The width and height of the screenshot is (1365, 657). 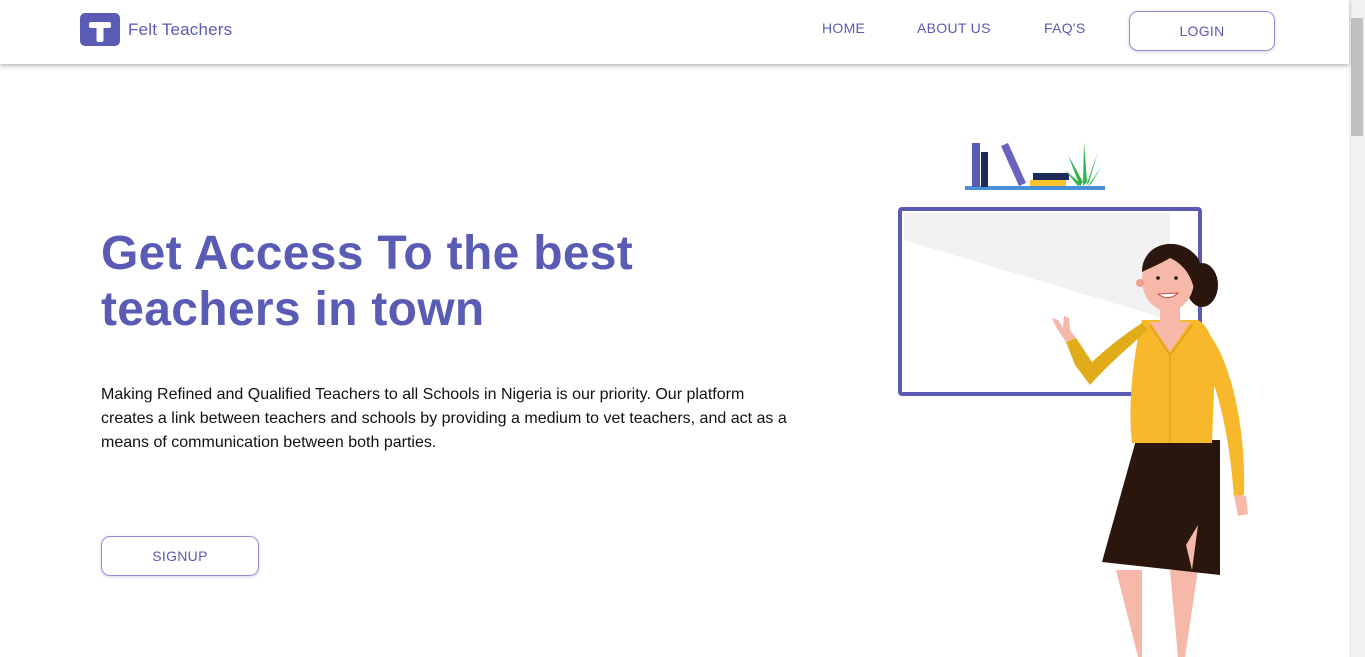 I want to click on login-button: LOGIN, so click(x=1202, y=31).